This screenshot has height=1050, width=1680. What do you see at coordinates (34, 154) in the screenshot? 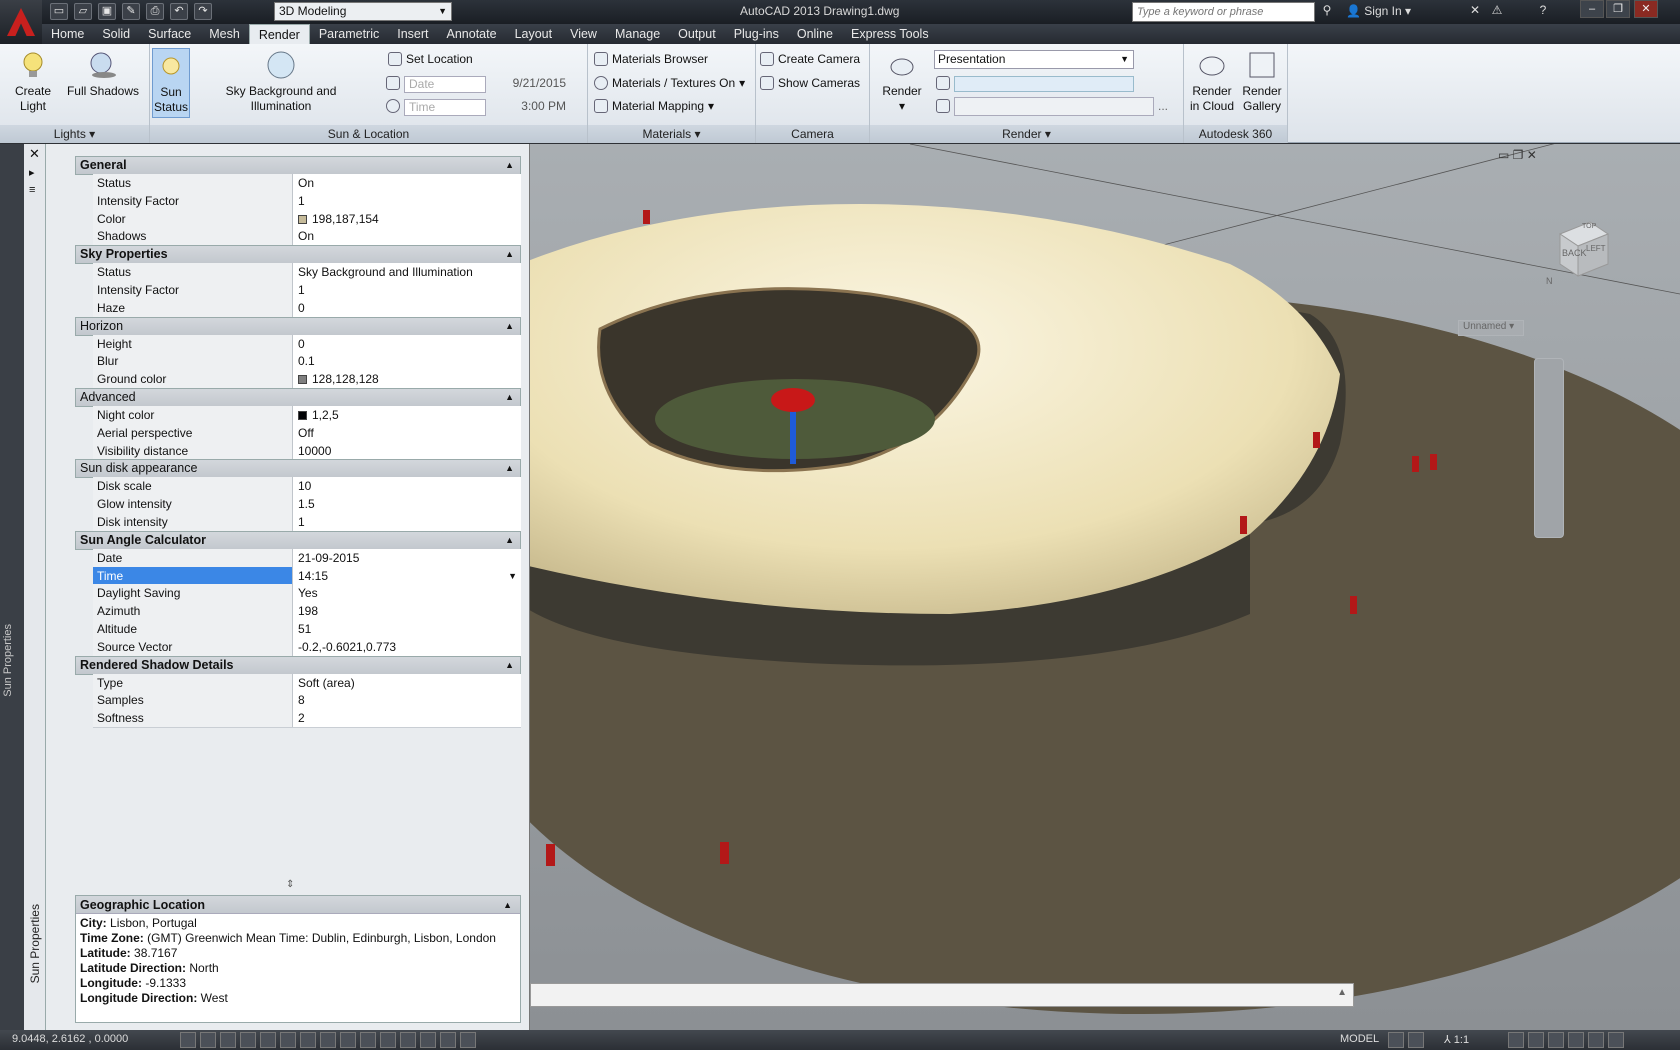
I see `palette-close-icon: ✕` at bounding box center [34, 154].